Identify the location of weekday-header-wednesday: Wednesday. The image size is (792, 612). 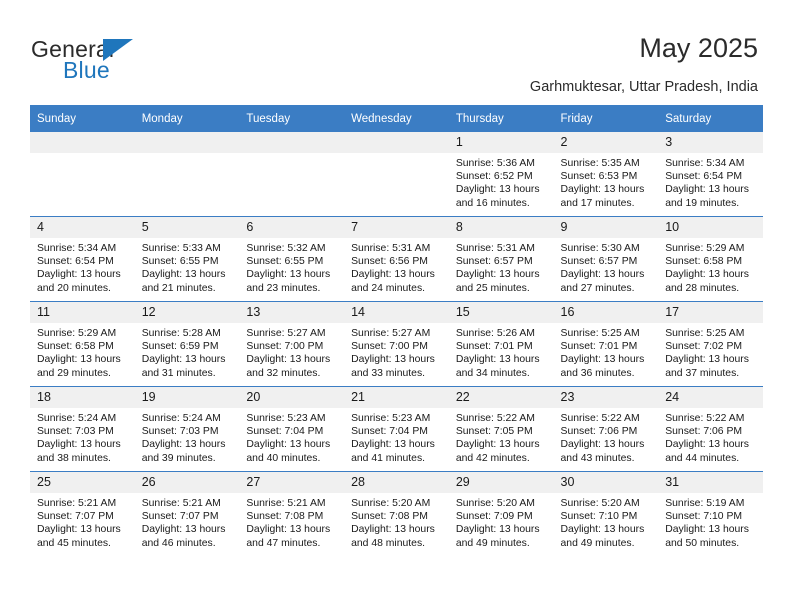
(396, 118).